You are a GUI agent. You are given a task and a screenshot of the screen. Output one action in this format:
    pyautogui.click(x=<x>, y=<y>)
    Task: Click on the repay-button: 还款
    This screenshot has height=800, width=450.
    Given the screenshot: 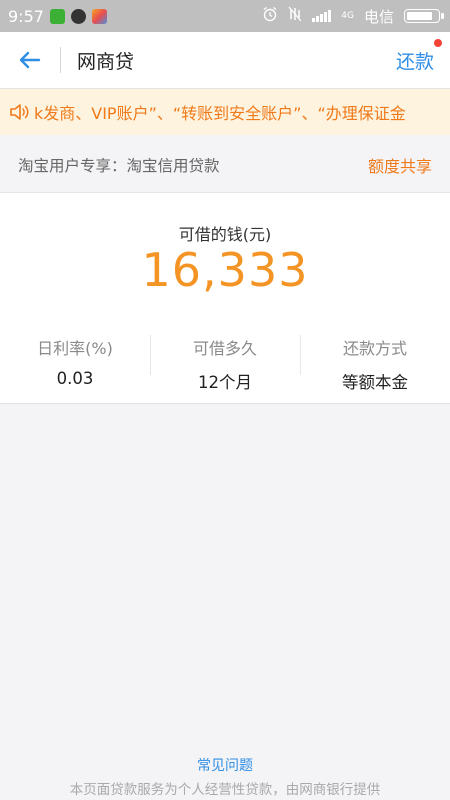 What is the action you would take?
    pyautogui.click(x=418, y=56)
    